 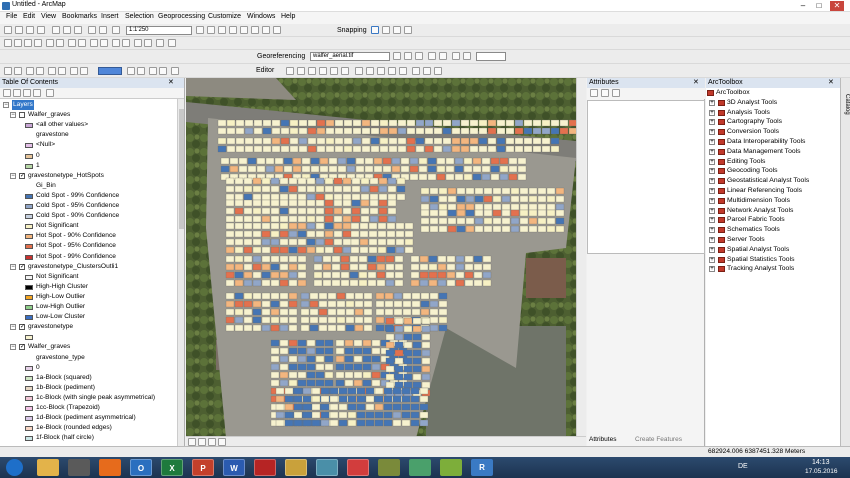 What do you see at coordinates (233, 30) in the screenshot?
I see `search-icon` at bounding box center [233, 30].